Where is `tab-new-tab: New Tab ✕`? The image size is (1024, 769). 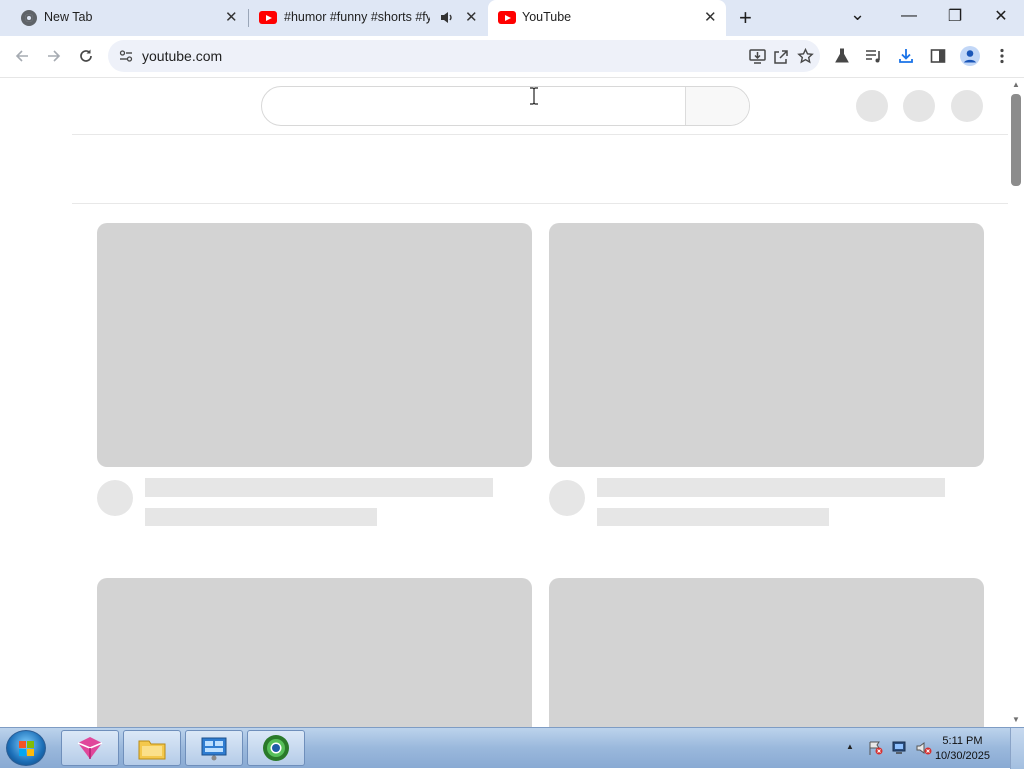
tab-new-tab: New Tab ✕ is located at coordinates (126, 18).